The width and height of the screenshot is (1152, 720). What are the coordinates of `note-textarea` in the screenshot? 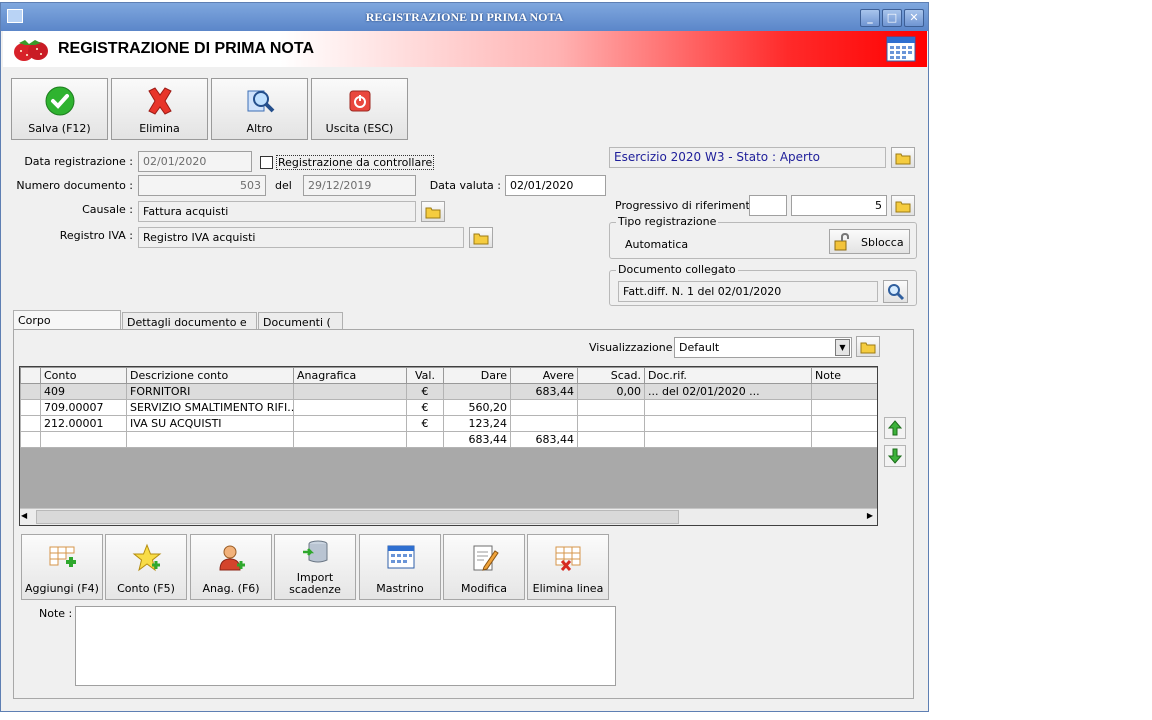 It's located at (345, 646).